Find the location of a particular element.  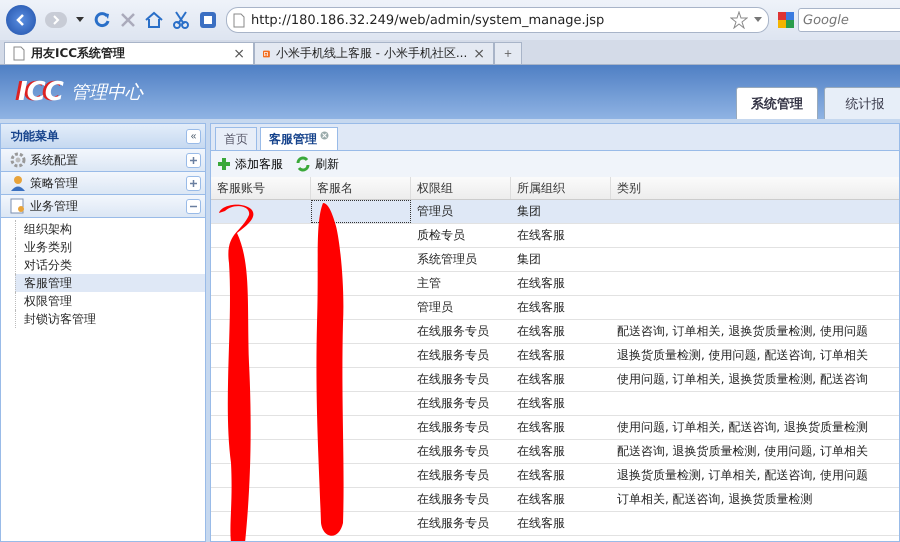

menu-item: 权限管理 is located at coordinates (110, 301).